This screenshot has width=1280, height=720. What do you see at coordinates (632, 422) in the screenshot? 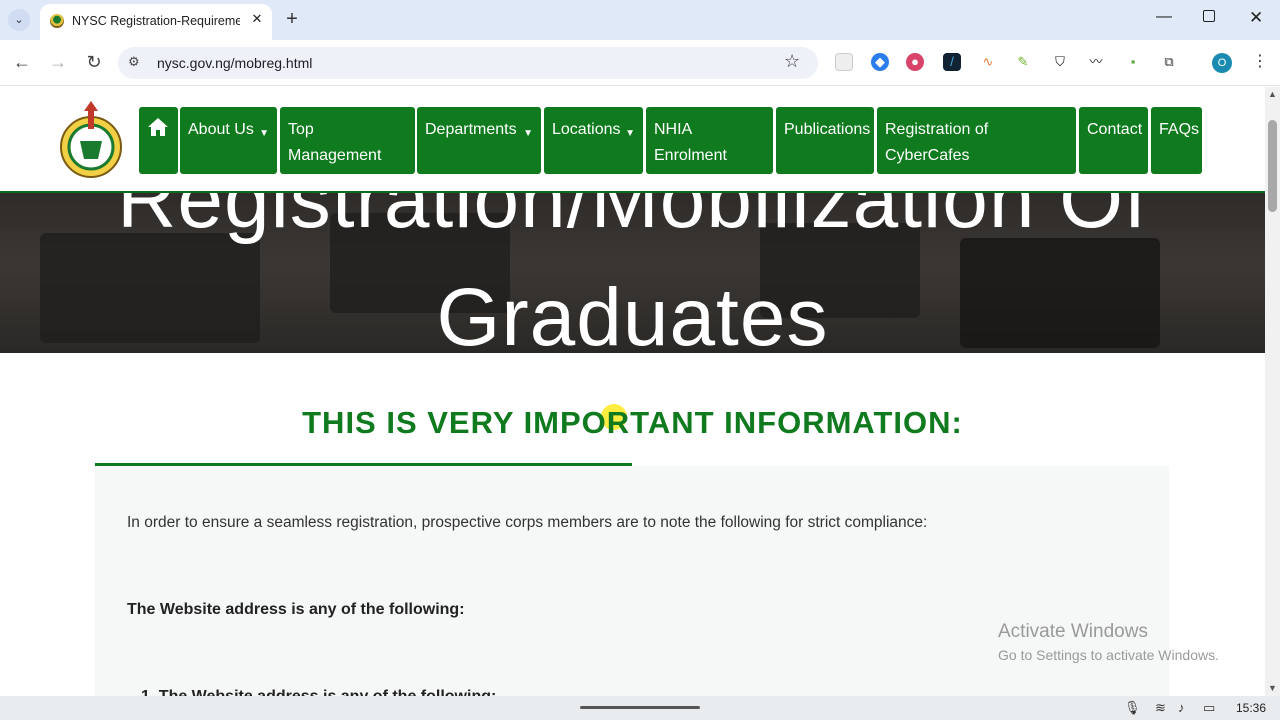
I see `important-info-heading: THIS IS VERY IMPORTANT INFORMATION:` at bounding box center [632, 422].